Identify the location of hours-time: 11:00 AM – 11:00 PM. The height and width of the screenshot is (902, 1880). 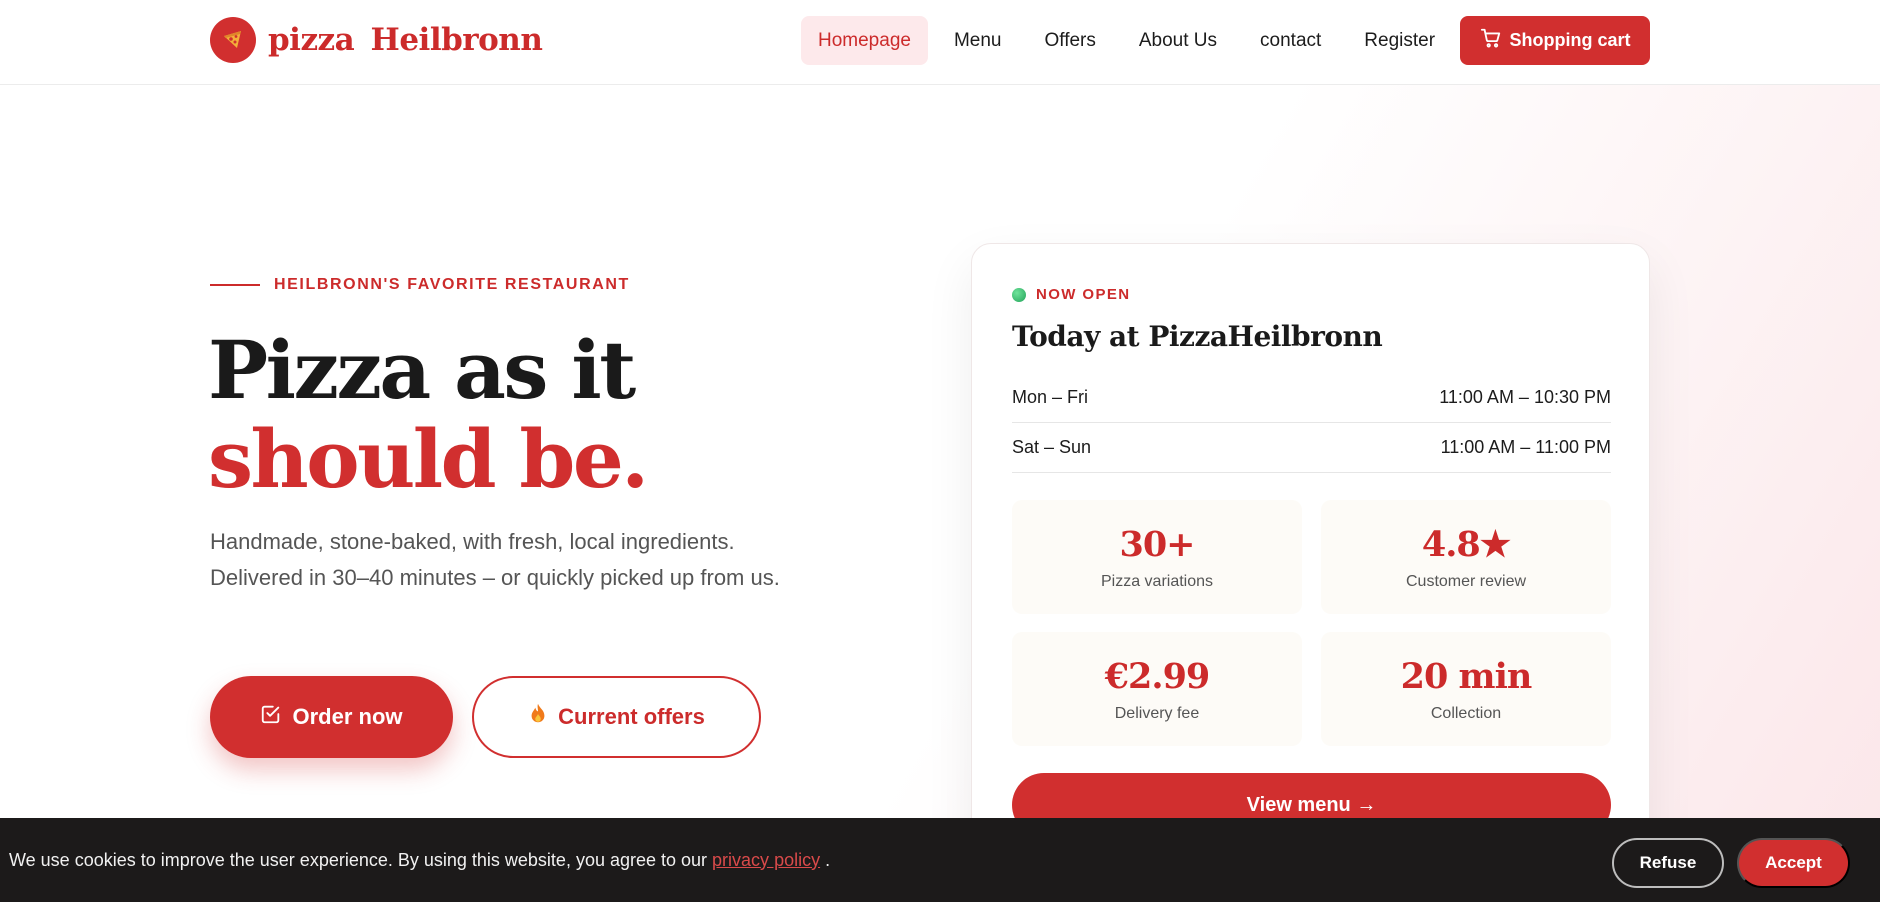
(1525, 447).